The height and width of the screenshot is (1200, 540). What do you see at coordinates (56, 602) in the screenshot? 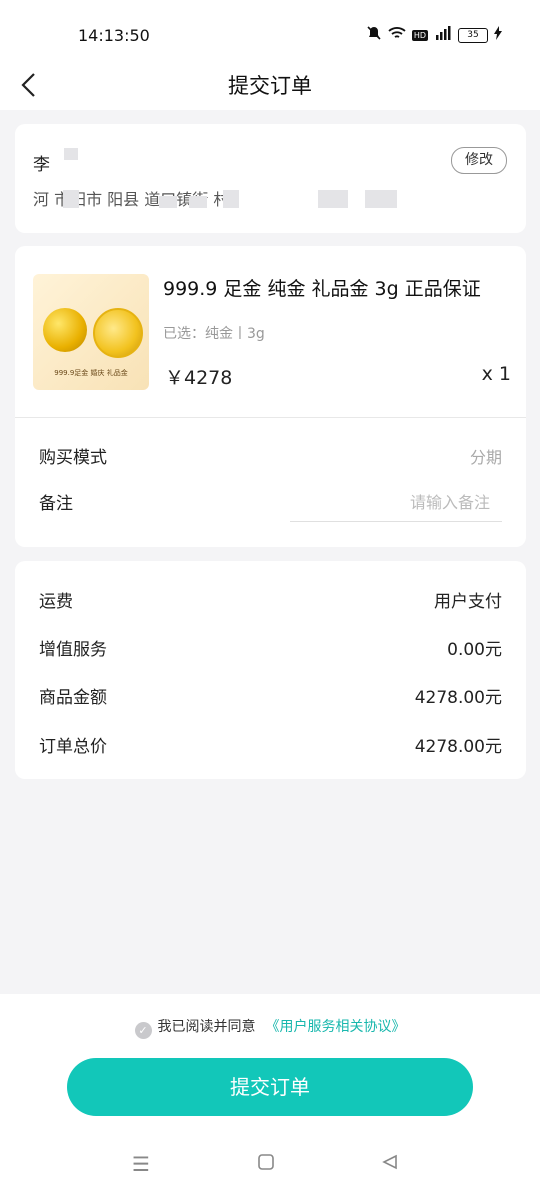
I see `shipping-label: 运费` at bounding box center [56, 602].